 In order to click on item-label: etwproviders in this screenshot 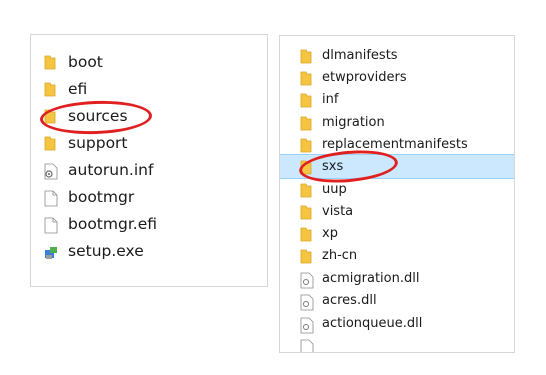, I will do `click(364, 77)`.